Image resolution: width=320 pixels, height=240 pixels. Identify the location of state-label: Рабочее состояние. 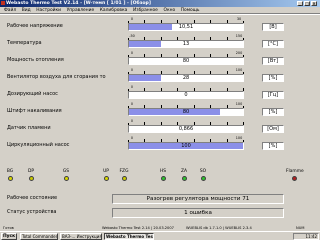
(32, 198).